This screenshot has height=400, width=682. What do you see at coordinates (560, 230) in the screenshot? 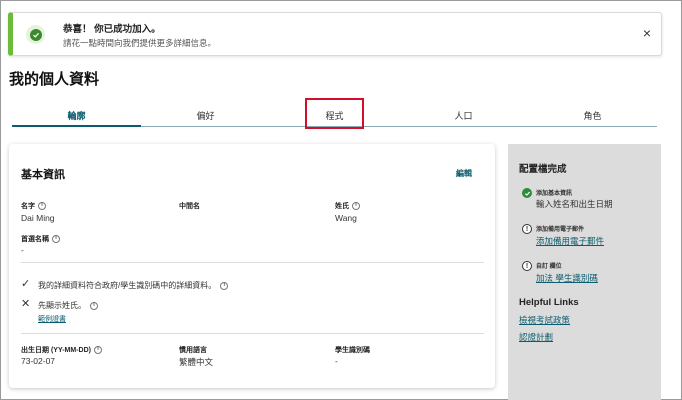
I see `step-2-small: 添加備用電子郵件` at bounding box center [560, 230].